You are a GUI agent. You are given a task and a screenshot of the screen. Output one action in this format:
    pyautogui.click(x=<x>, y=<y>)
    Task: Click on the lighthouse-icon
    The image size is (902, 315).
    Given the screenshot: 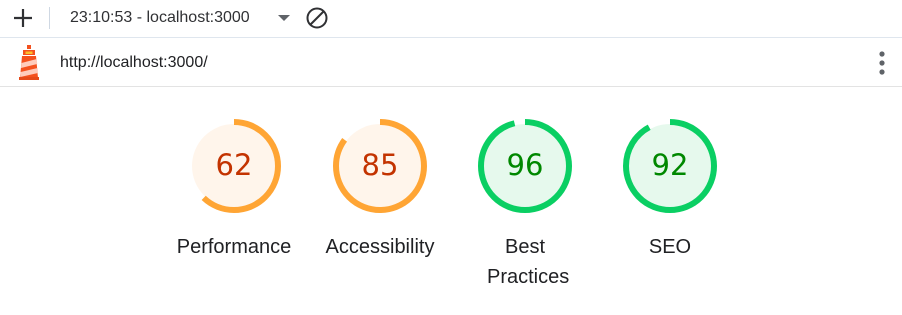 What is the action you would take?
    pyautogui.click(x=29, y=62)
    